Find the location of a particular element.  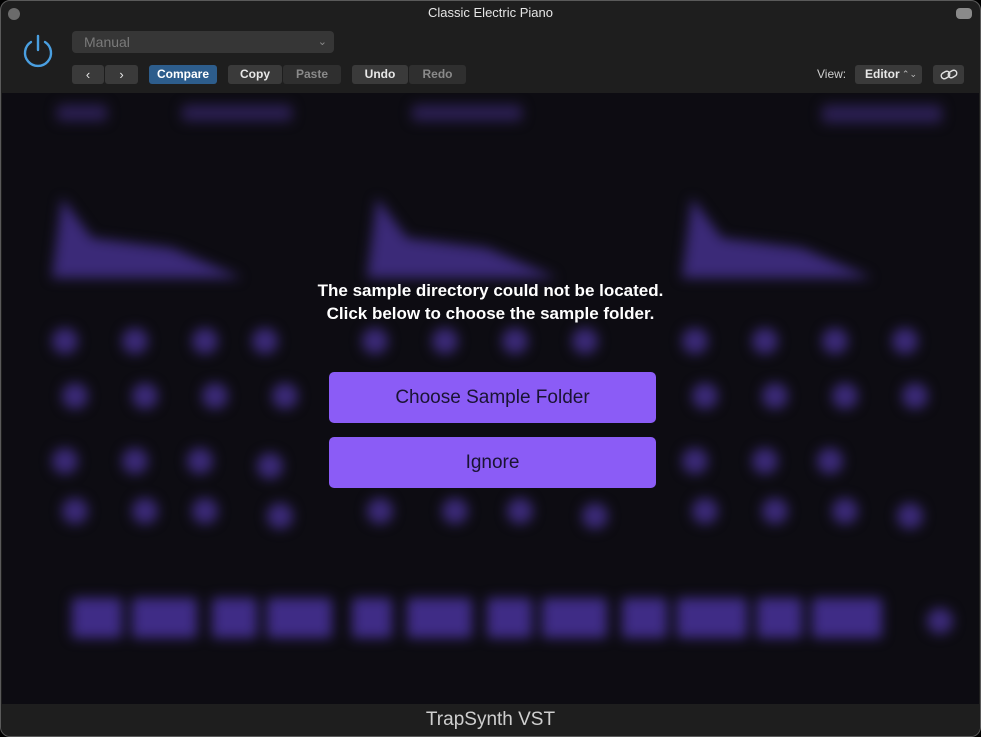

message-line-2: Click below to choose the sample folder. is located at coordinates (490, 313).